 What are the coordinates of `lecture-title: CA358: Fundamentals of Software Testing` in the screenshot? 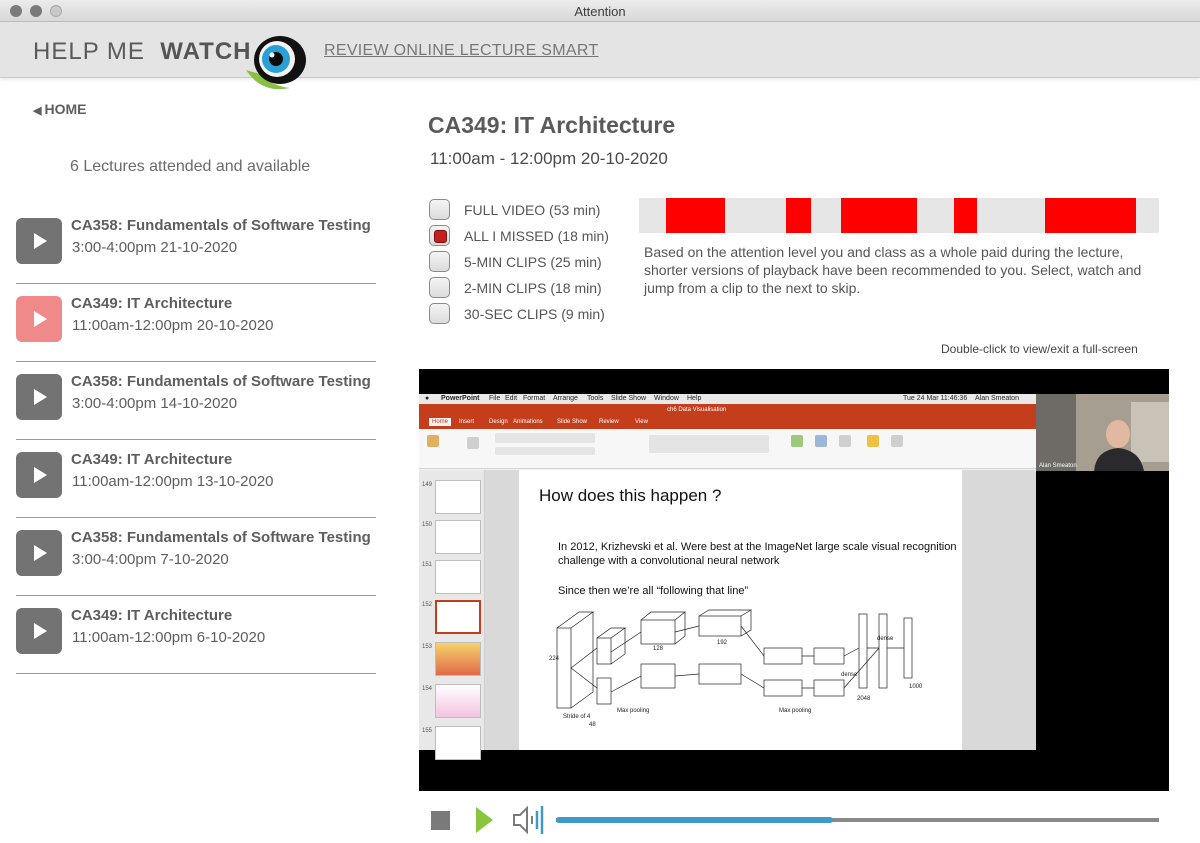 It's located at (221, 225).